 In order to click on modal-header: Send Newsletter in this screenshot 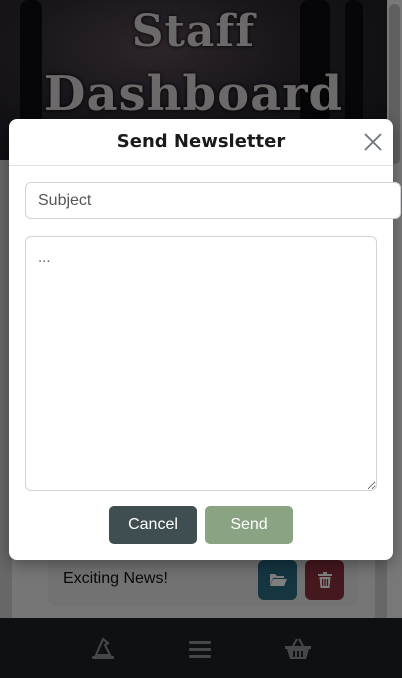, I will do `click(201, 142)`.